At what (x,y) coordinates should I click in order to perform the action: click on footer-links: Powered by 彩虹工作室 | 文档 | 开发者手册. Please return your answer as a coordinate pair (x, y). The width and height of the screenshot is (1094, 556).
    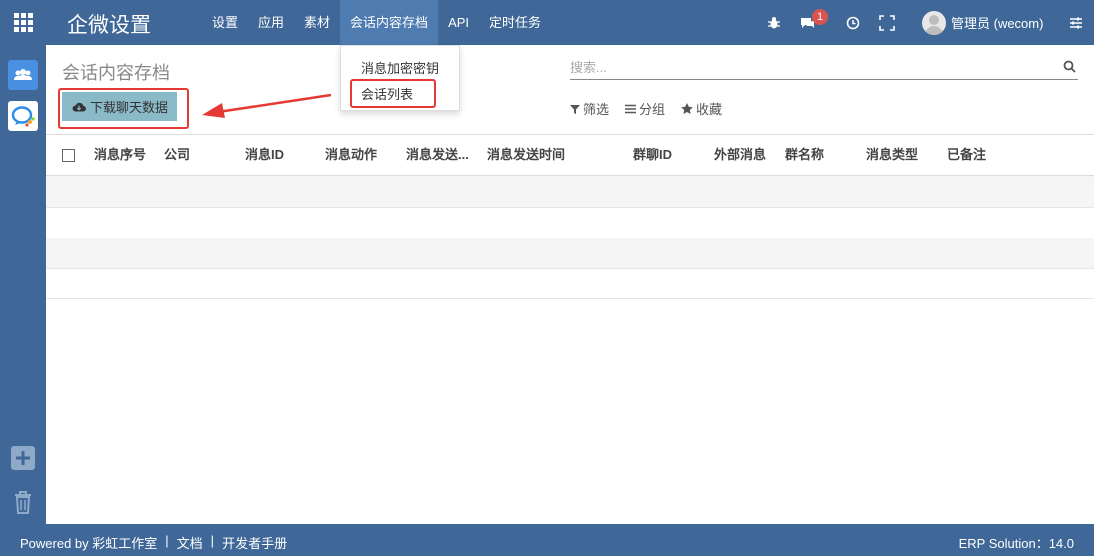
    Looking at the image, I should click on (157, 542).